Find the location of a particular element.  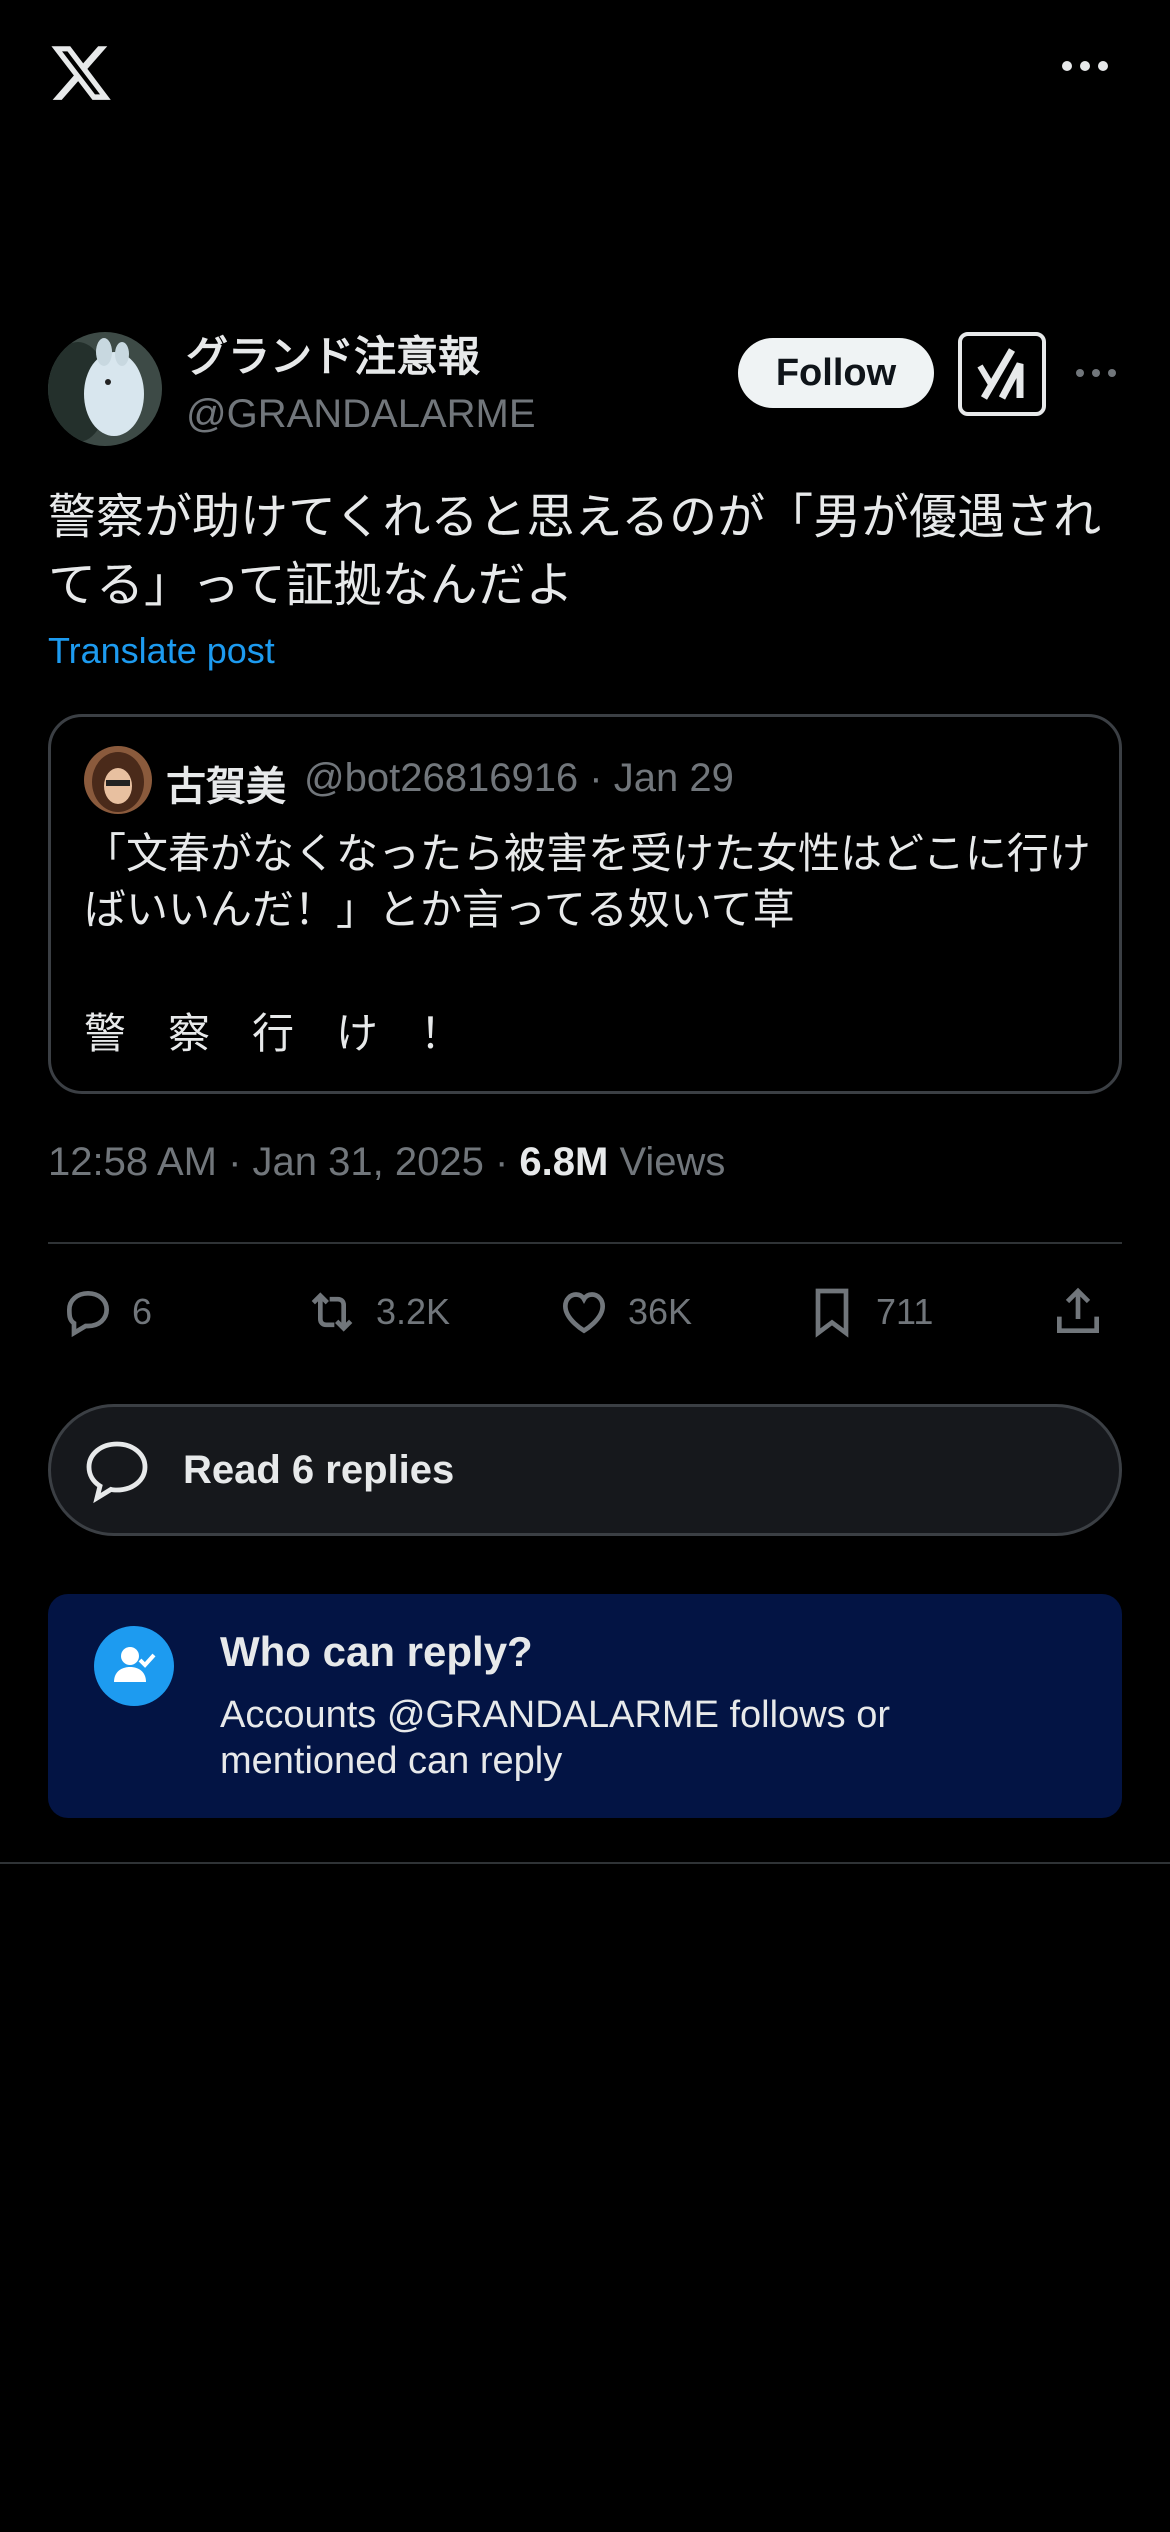

avatar is located at coordinates (105, 389).